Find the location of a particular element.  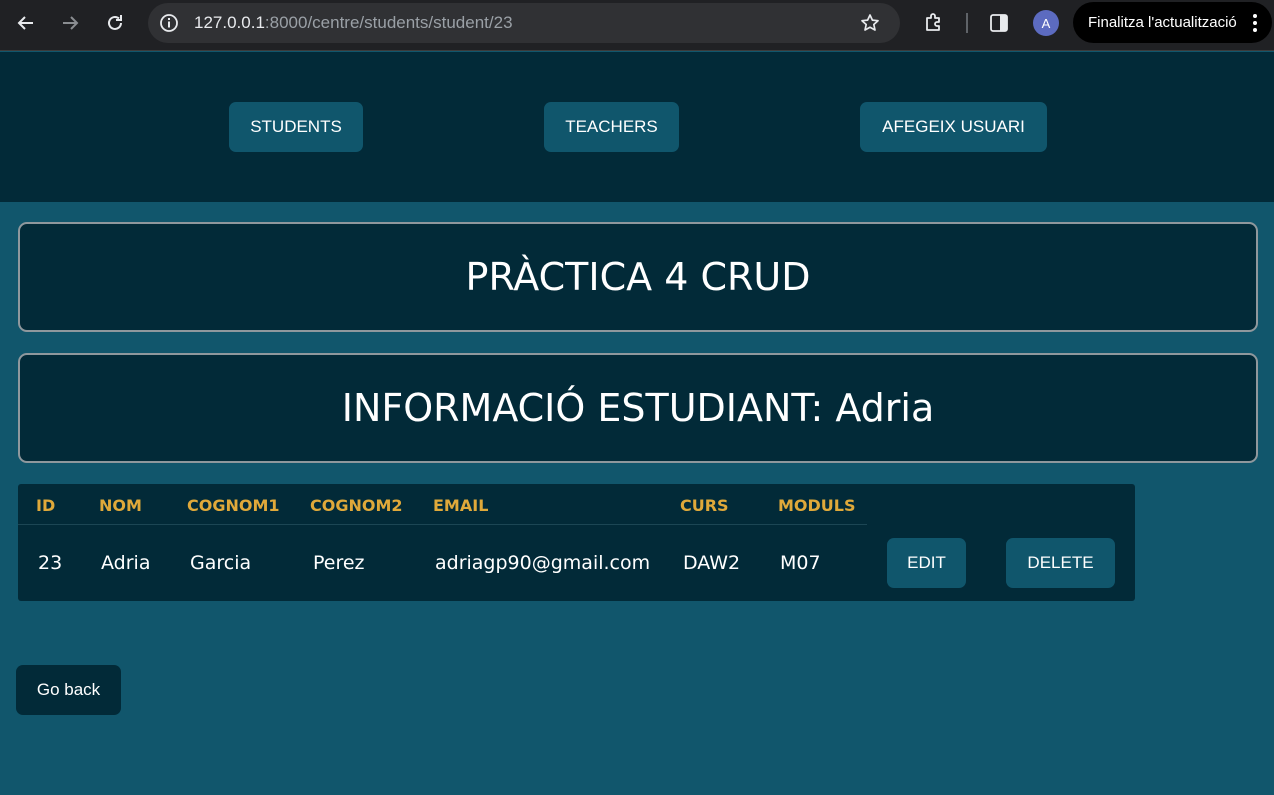

update-browser-button: Finalitza l'actualització is located at coordinates (1172, 22).